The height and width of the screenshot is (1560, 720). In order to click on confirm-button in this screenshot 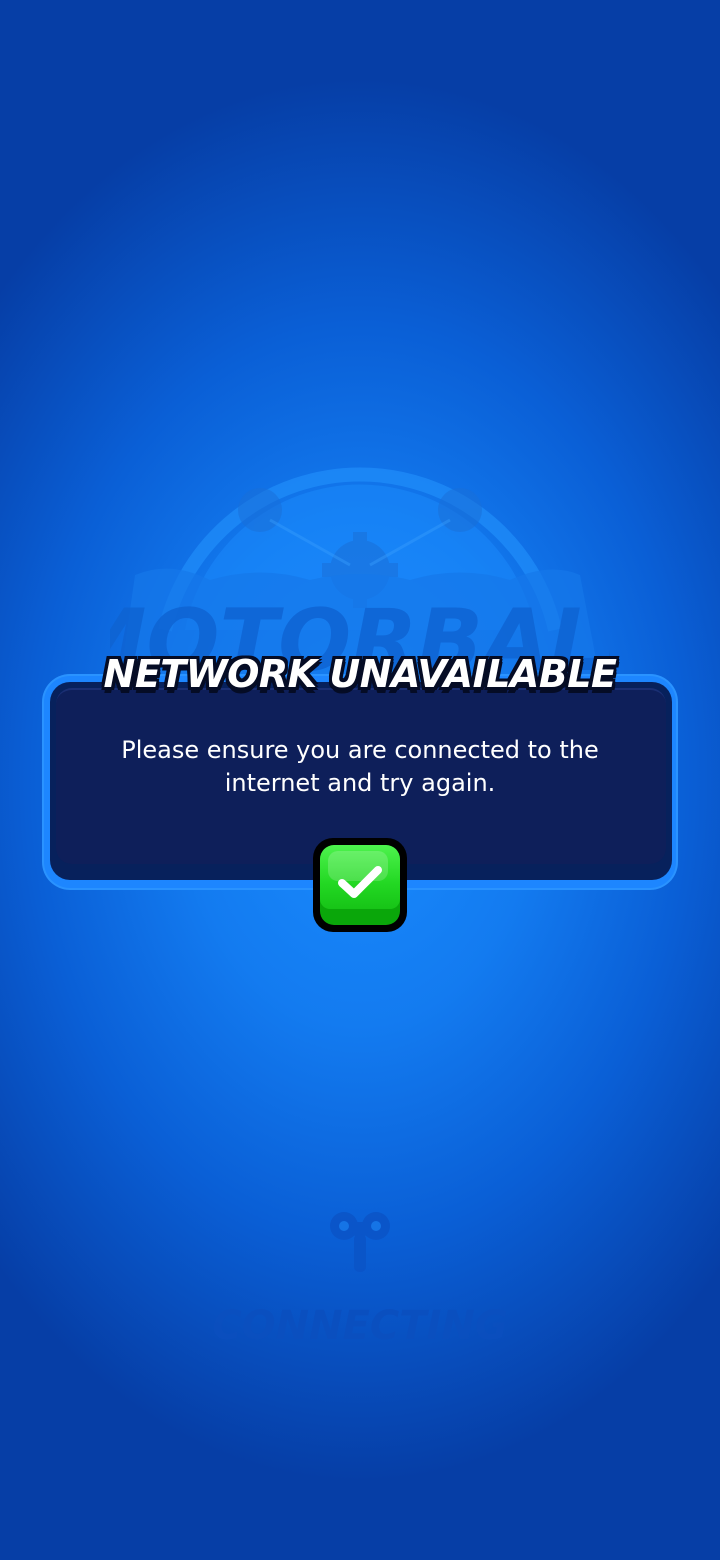, I will do `click(360, 885)`.